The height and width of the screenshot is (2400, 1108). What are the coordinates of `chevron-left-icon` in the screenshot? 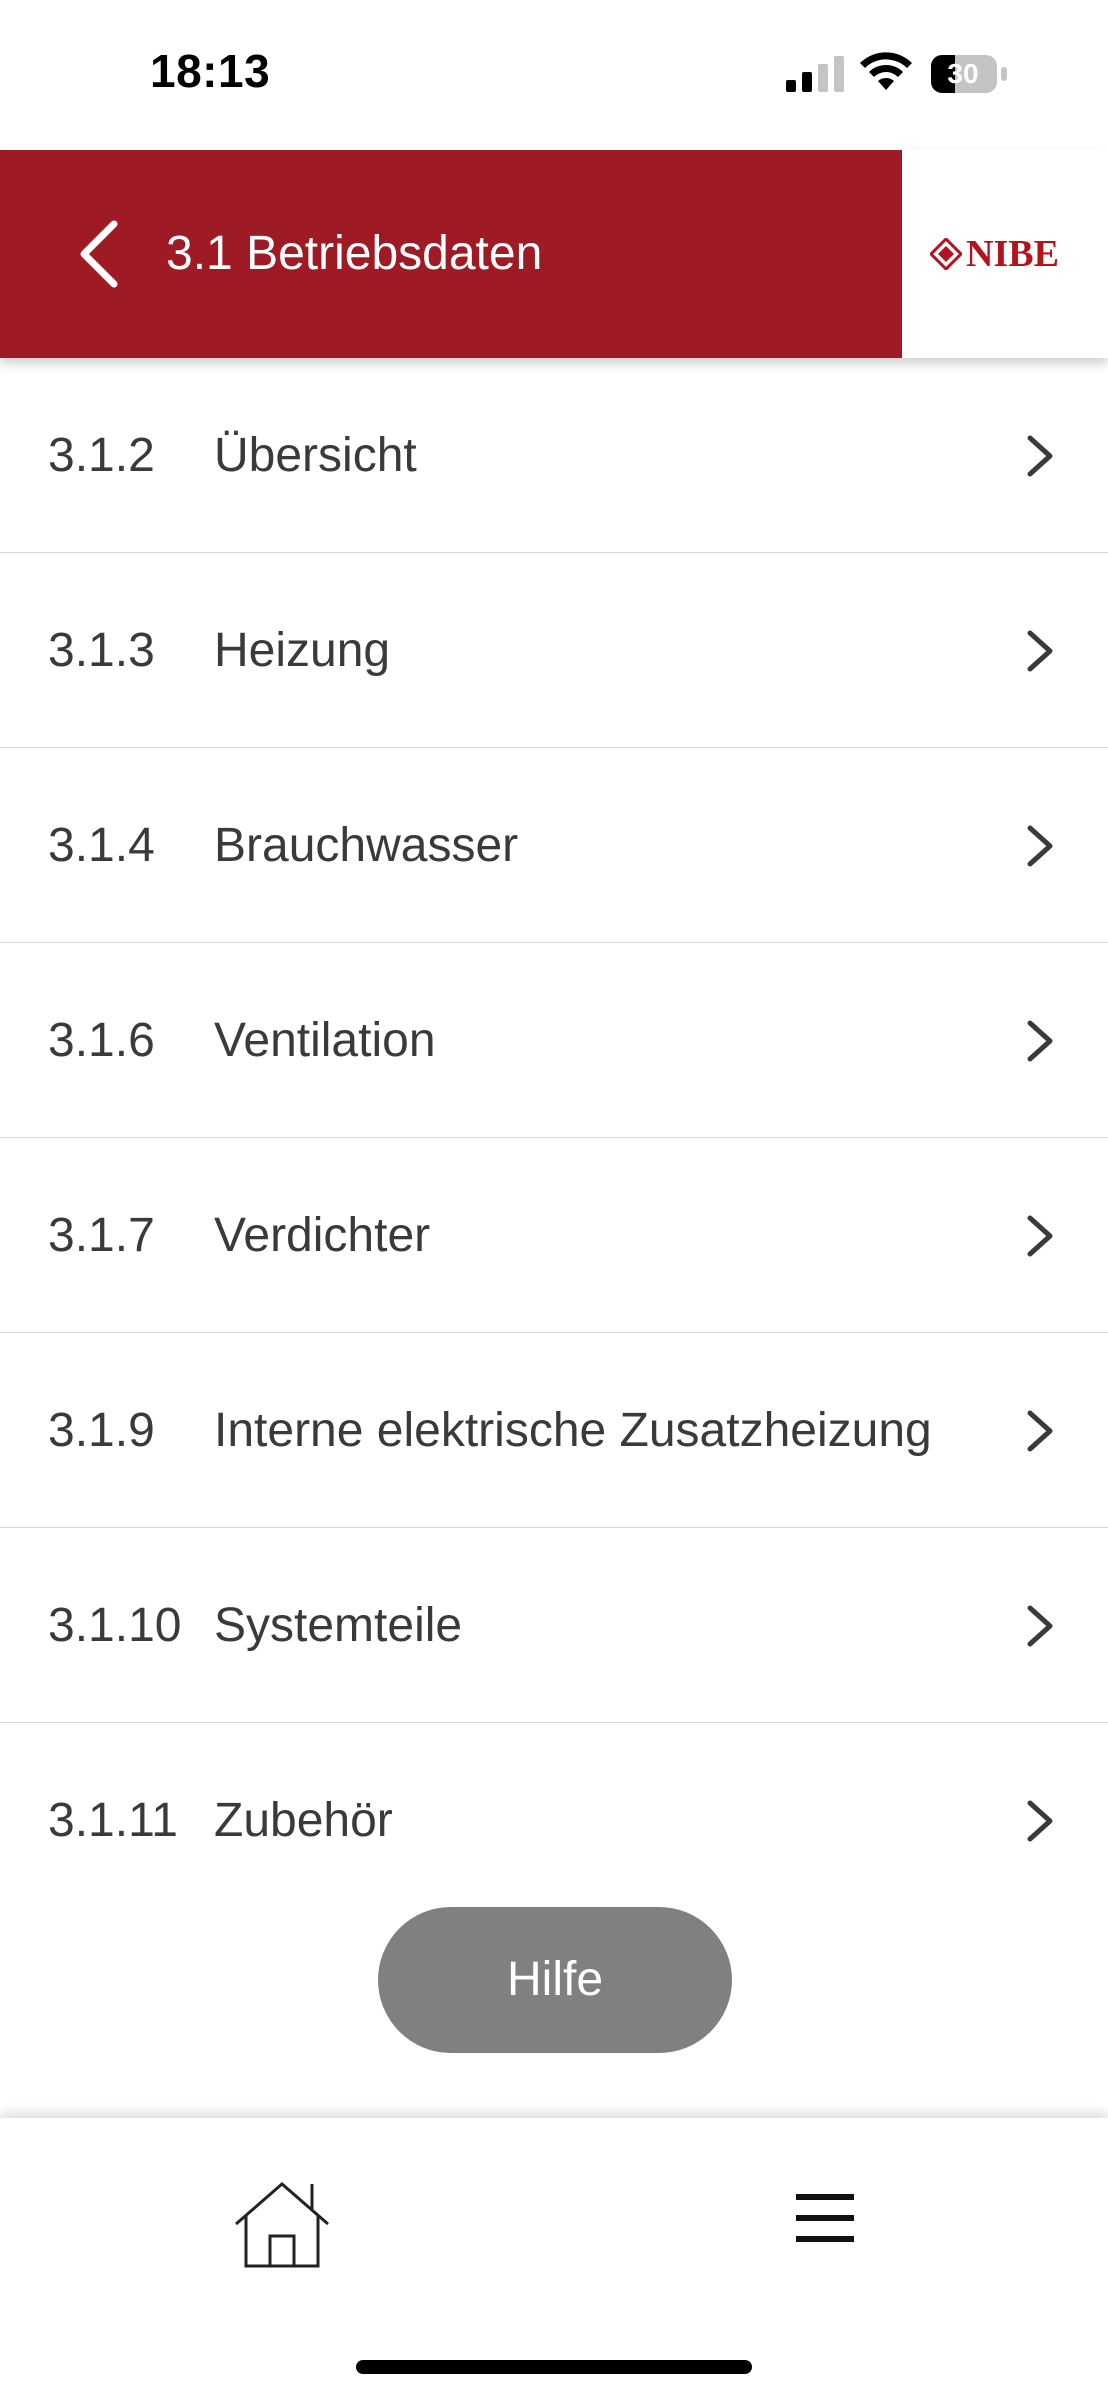 It's located at (99, 254).